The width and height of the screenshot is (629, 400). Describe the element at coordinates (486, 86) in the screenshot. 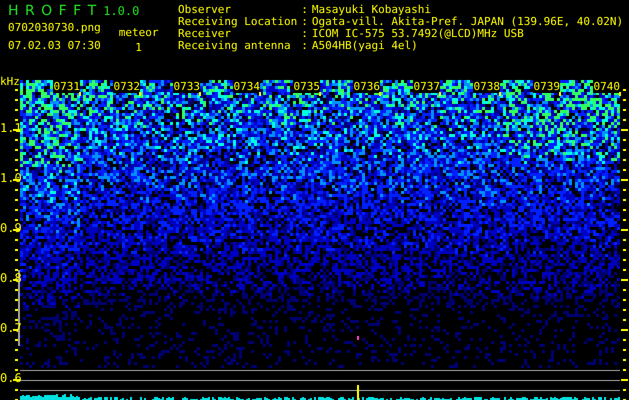

I see `time-label: 0738` at that location.